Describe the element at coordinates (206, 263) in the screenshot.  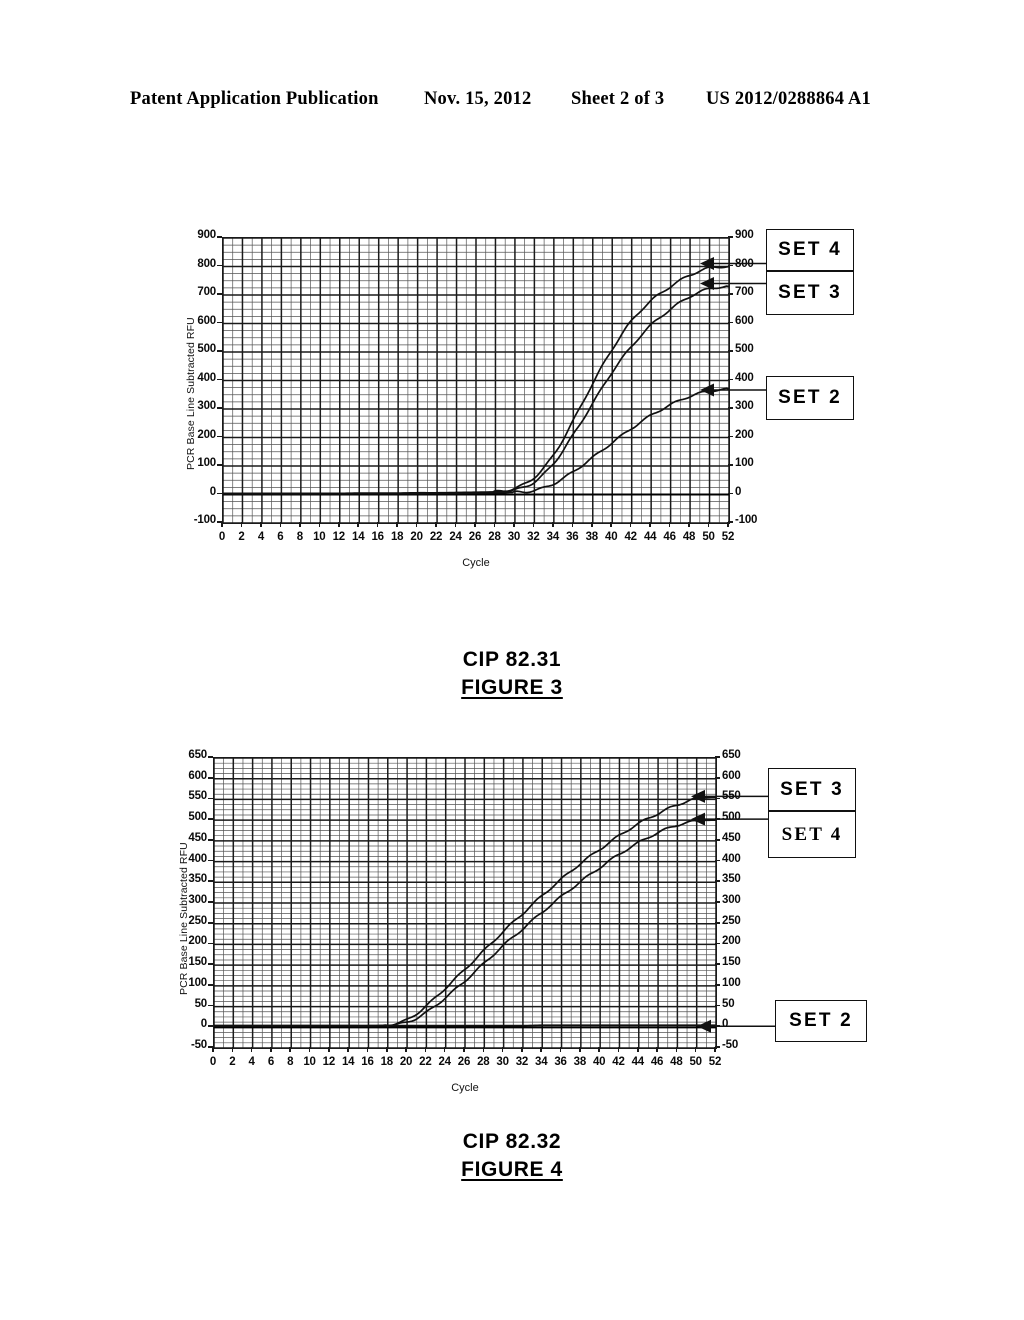
I see `y-tick-label: 800` at that location.